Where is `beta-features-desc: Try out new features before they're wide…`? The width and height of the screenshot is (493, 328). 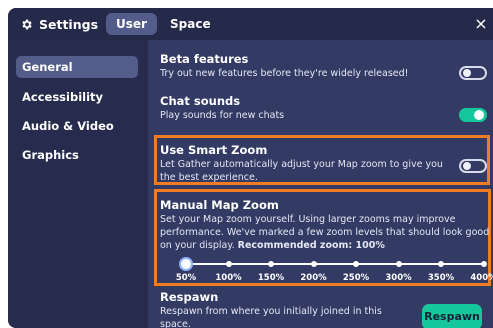
beta-features-desc: Try out new features before they're wide… is located at coordinates (284, 73).